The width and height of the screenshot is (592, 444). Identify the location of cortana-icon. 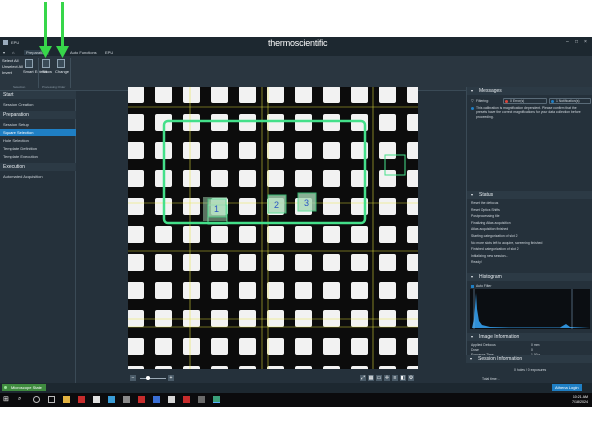
(36, 399).